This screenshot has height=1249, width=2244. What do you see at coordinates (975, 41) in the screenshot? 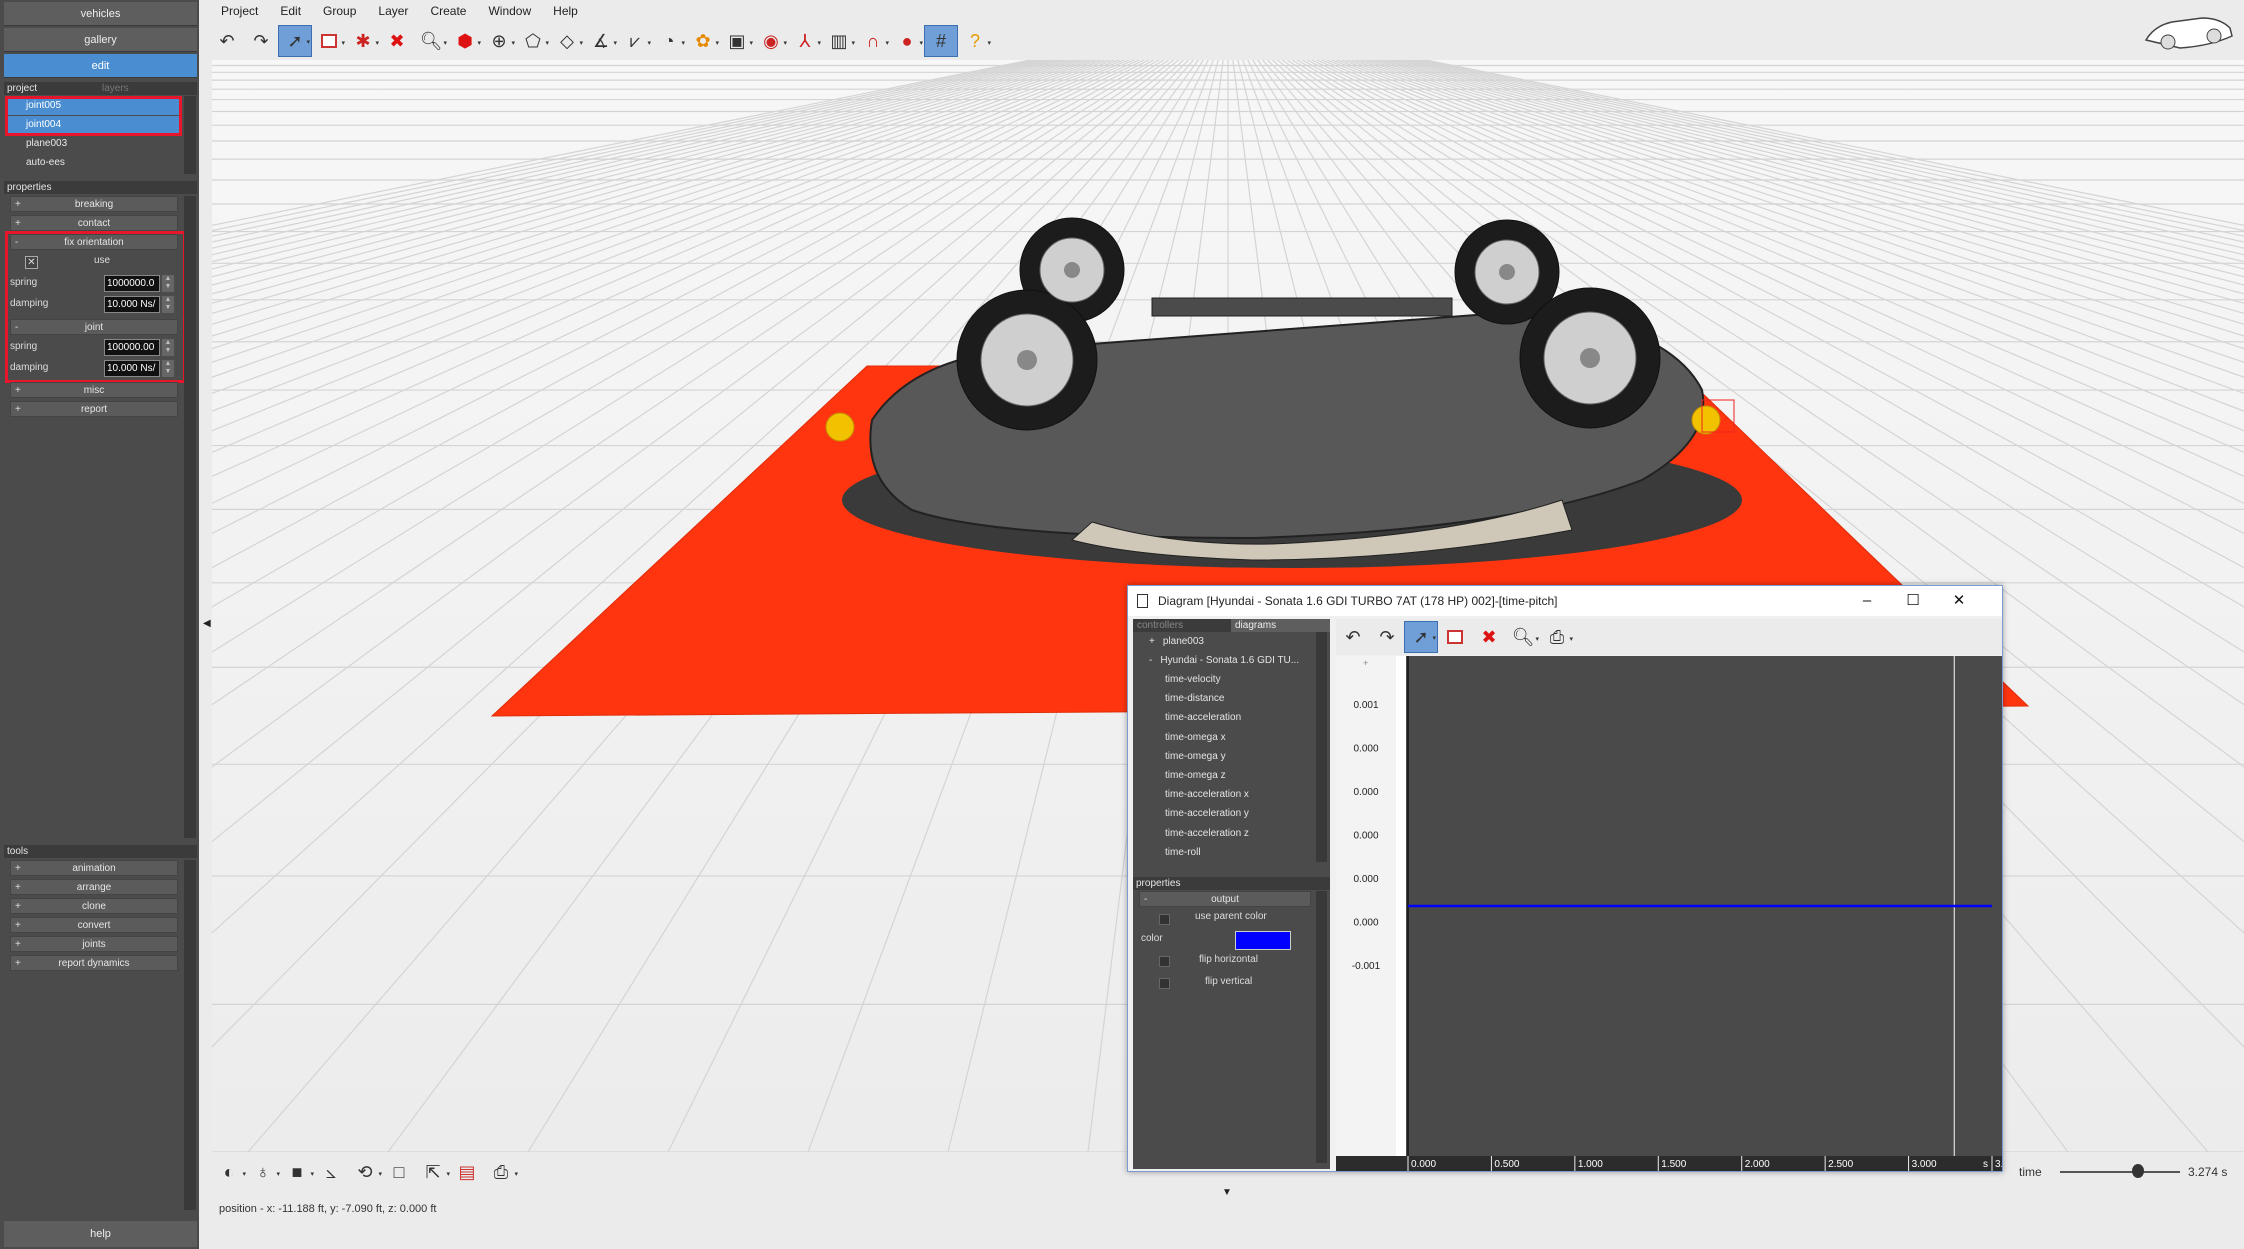
I see `help-icon: ? ▾` at bounding box center [975, 41].